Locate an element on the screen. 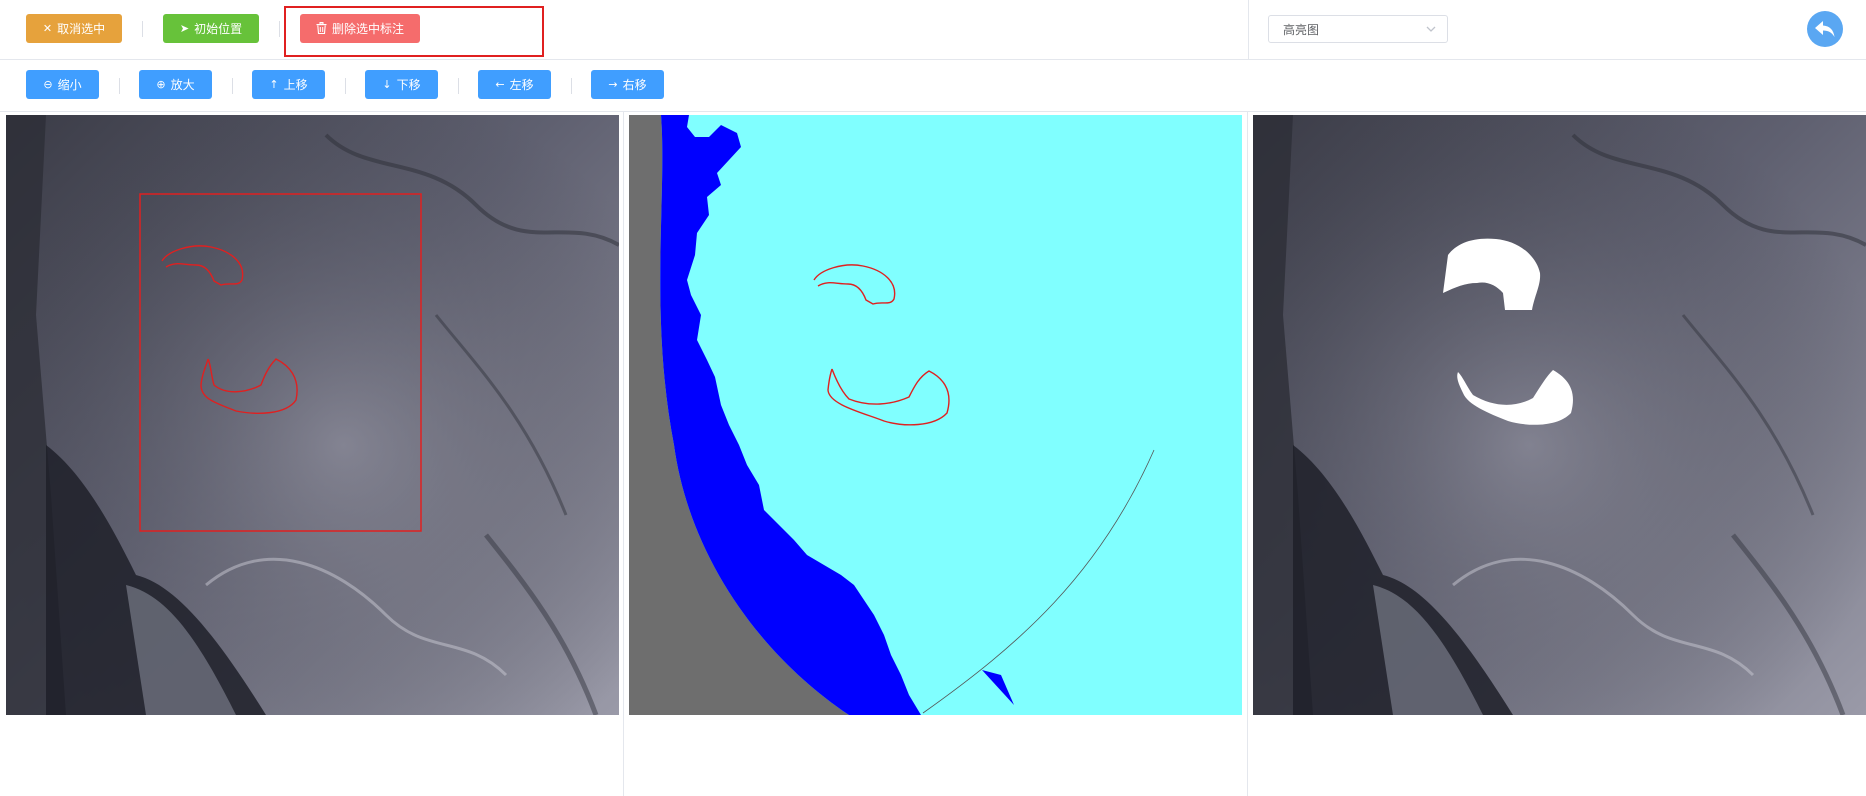  minus-circle-icon: ⊖ is located at coordinates (48, 84).